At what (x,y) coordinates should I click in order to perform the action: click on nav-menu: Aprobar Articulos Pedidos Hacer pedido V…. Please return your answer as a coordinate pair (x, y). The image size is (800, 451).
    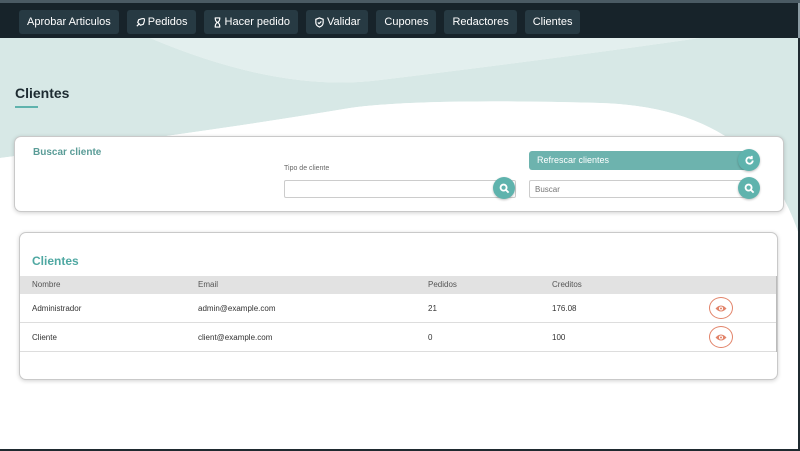
    Looking at the image, I should click on (300, 22).